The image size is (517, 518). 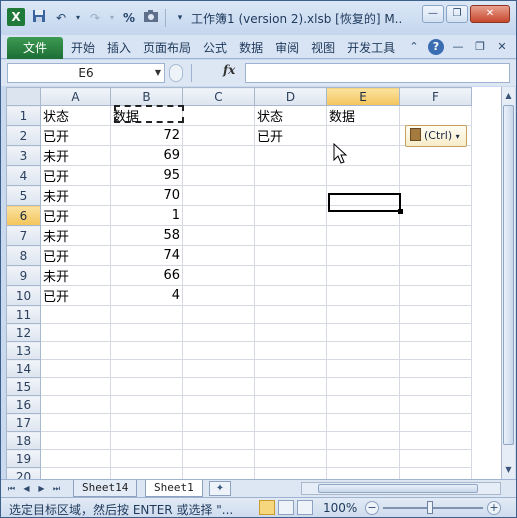 What do you see at coordinates (75, 255) in the screenshot?
I see `cell-a8: 已开` at bounding box center [75, 255].